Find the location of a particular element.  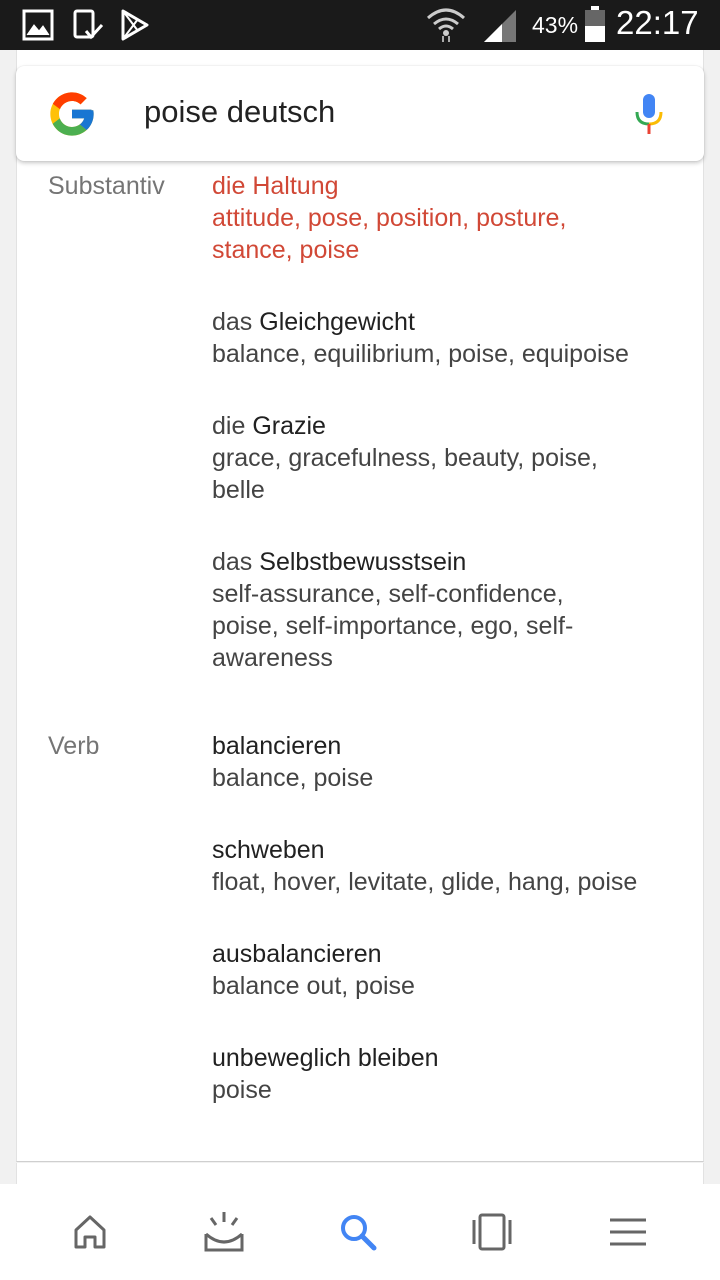

pos-label-verb: Verb is located at coordinates (74, 746).